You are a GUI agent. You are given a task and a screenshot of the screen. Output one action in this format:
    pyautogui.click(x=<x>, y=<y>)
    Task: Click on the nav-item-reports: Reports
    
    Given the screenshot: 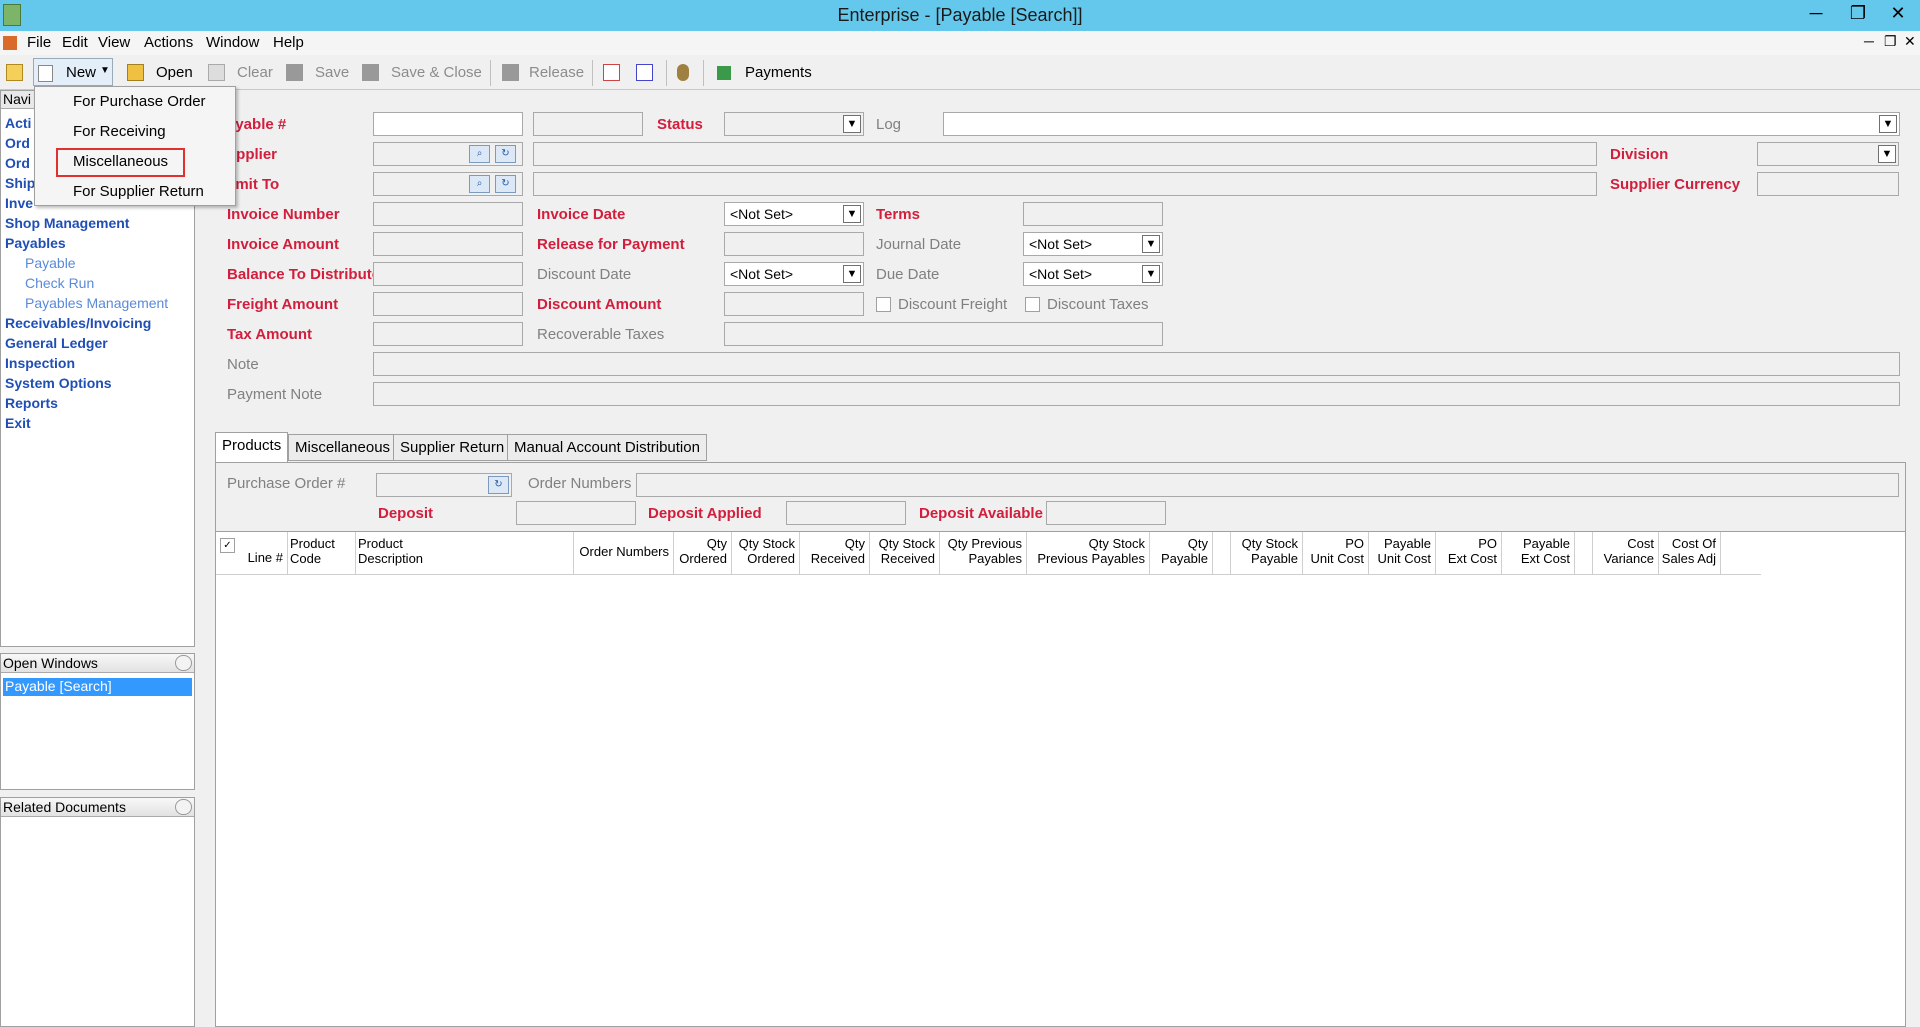 What is the action you would take?
    pyautogui.click(x=31, y=403)
    